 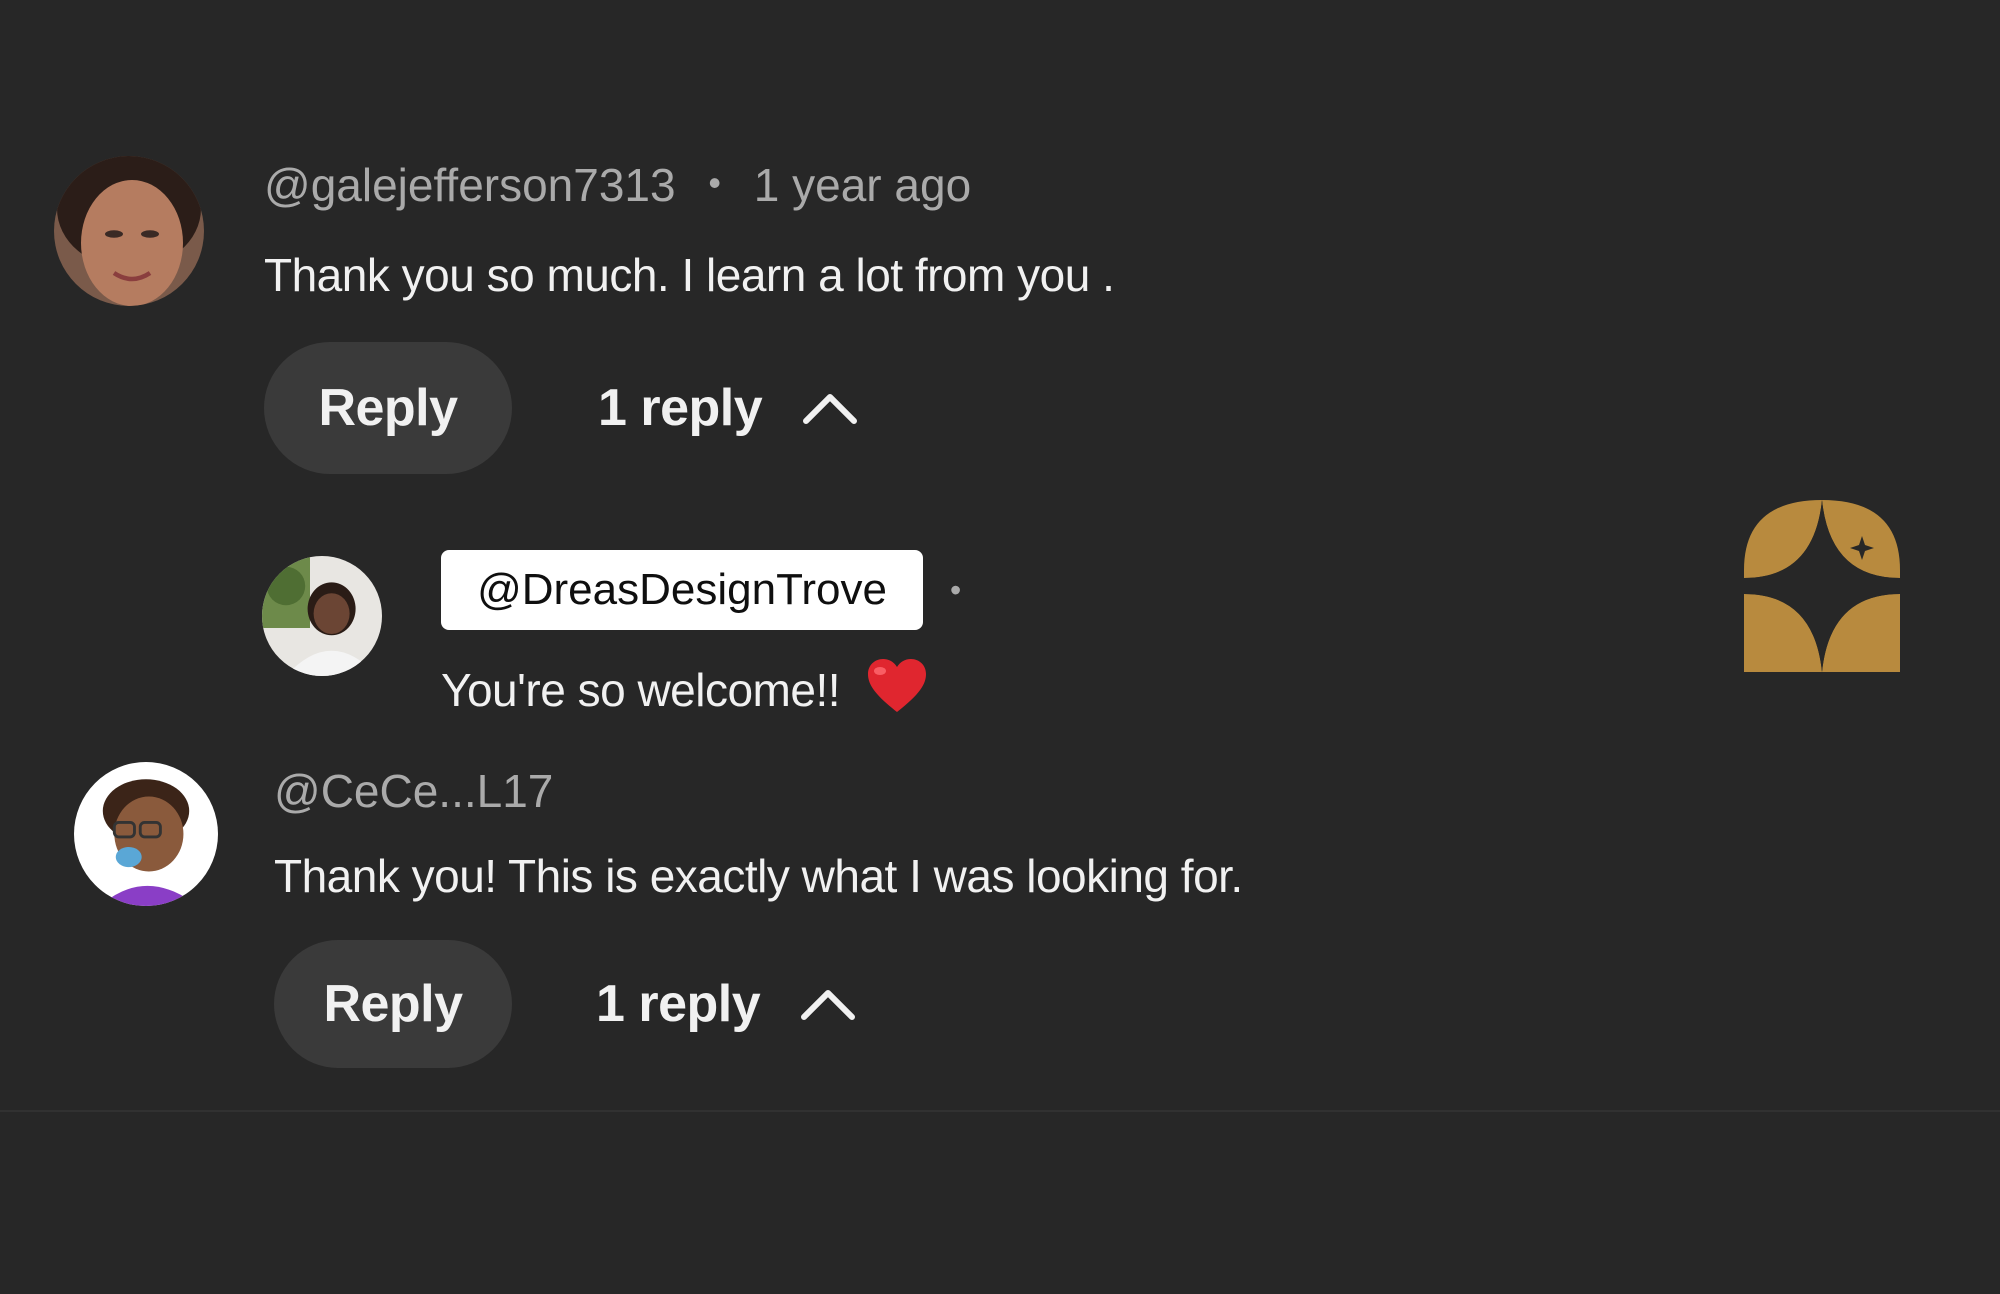 I want to click on comment-author: @CeCe...L17, so click(x=413, y=791).